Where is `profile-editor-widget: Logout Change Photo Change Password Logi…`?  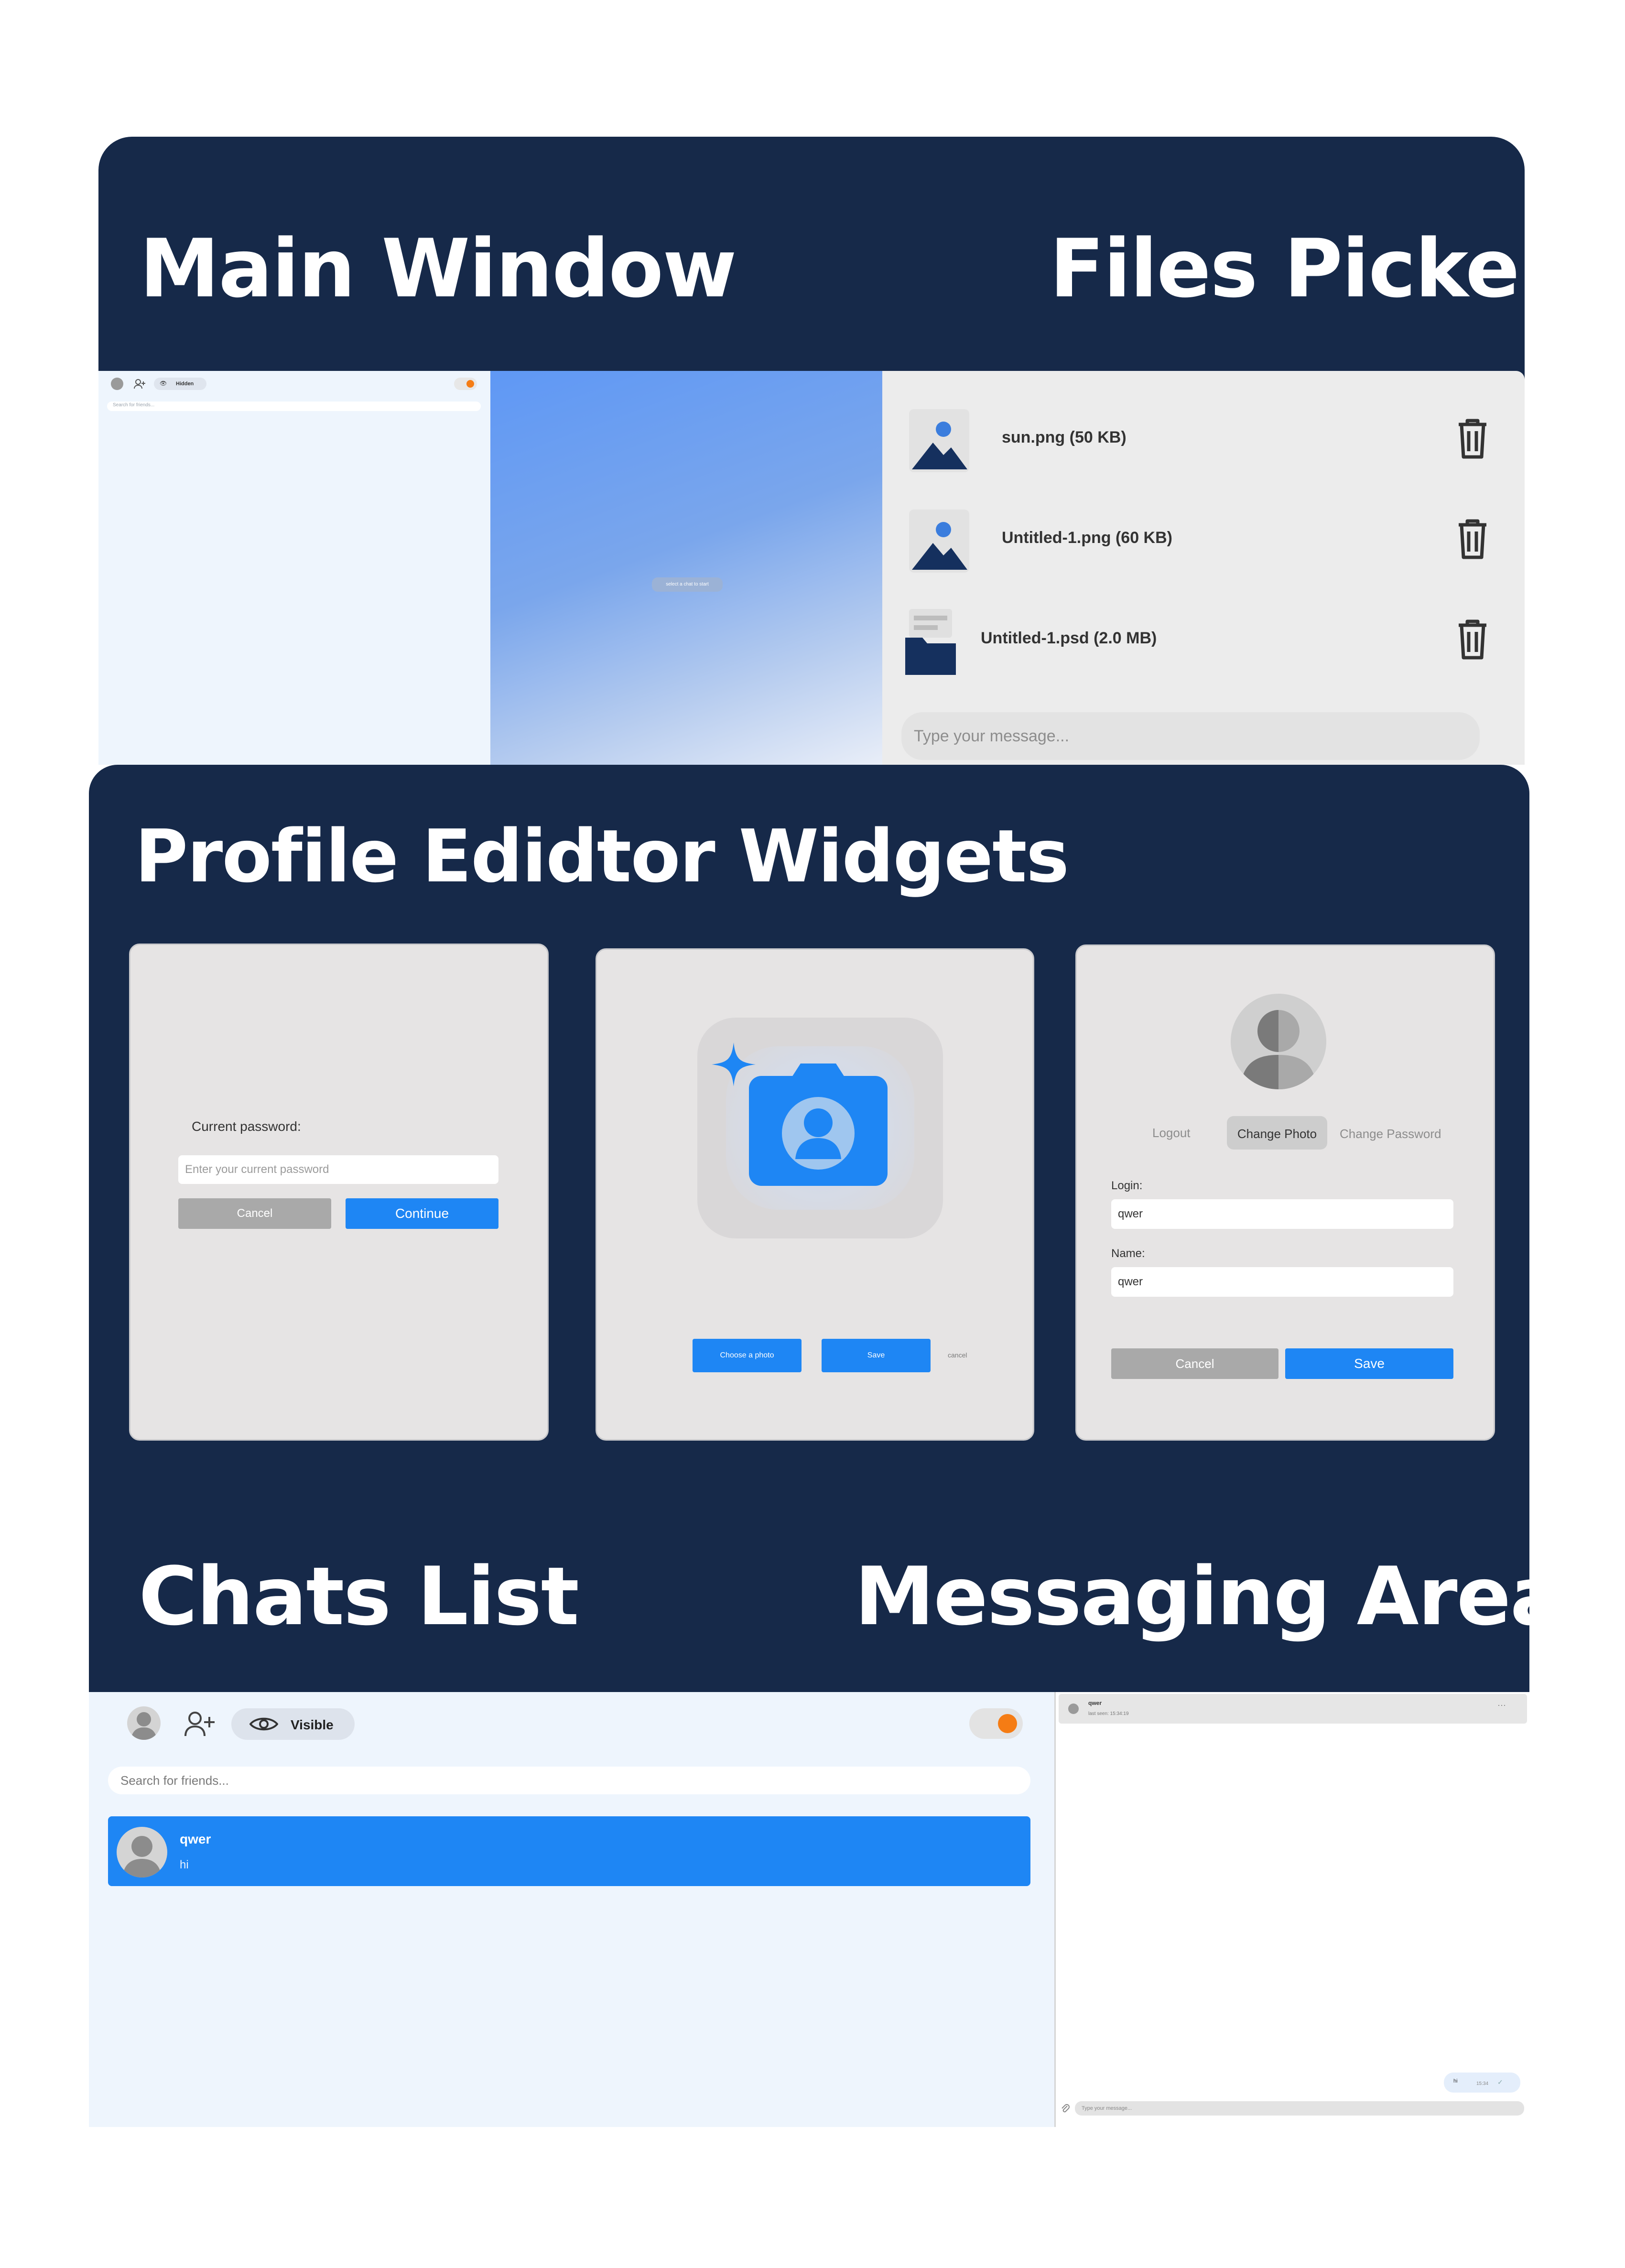
profile-editor-widget: Logout Change Photo Change Password Logi… is located at coordinates (1285, 1192).